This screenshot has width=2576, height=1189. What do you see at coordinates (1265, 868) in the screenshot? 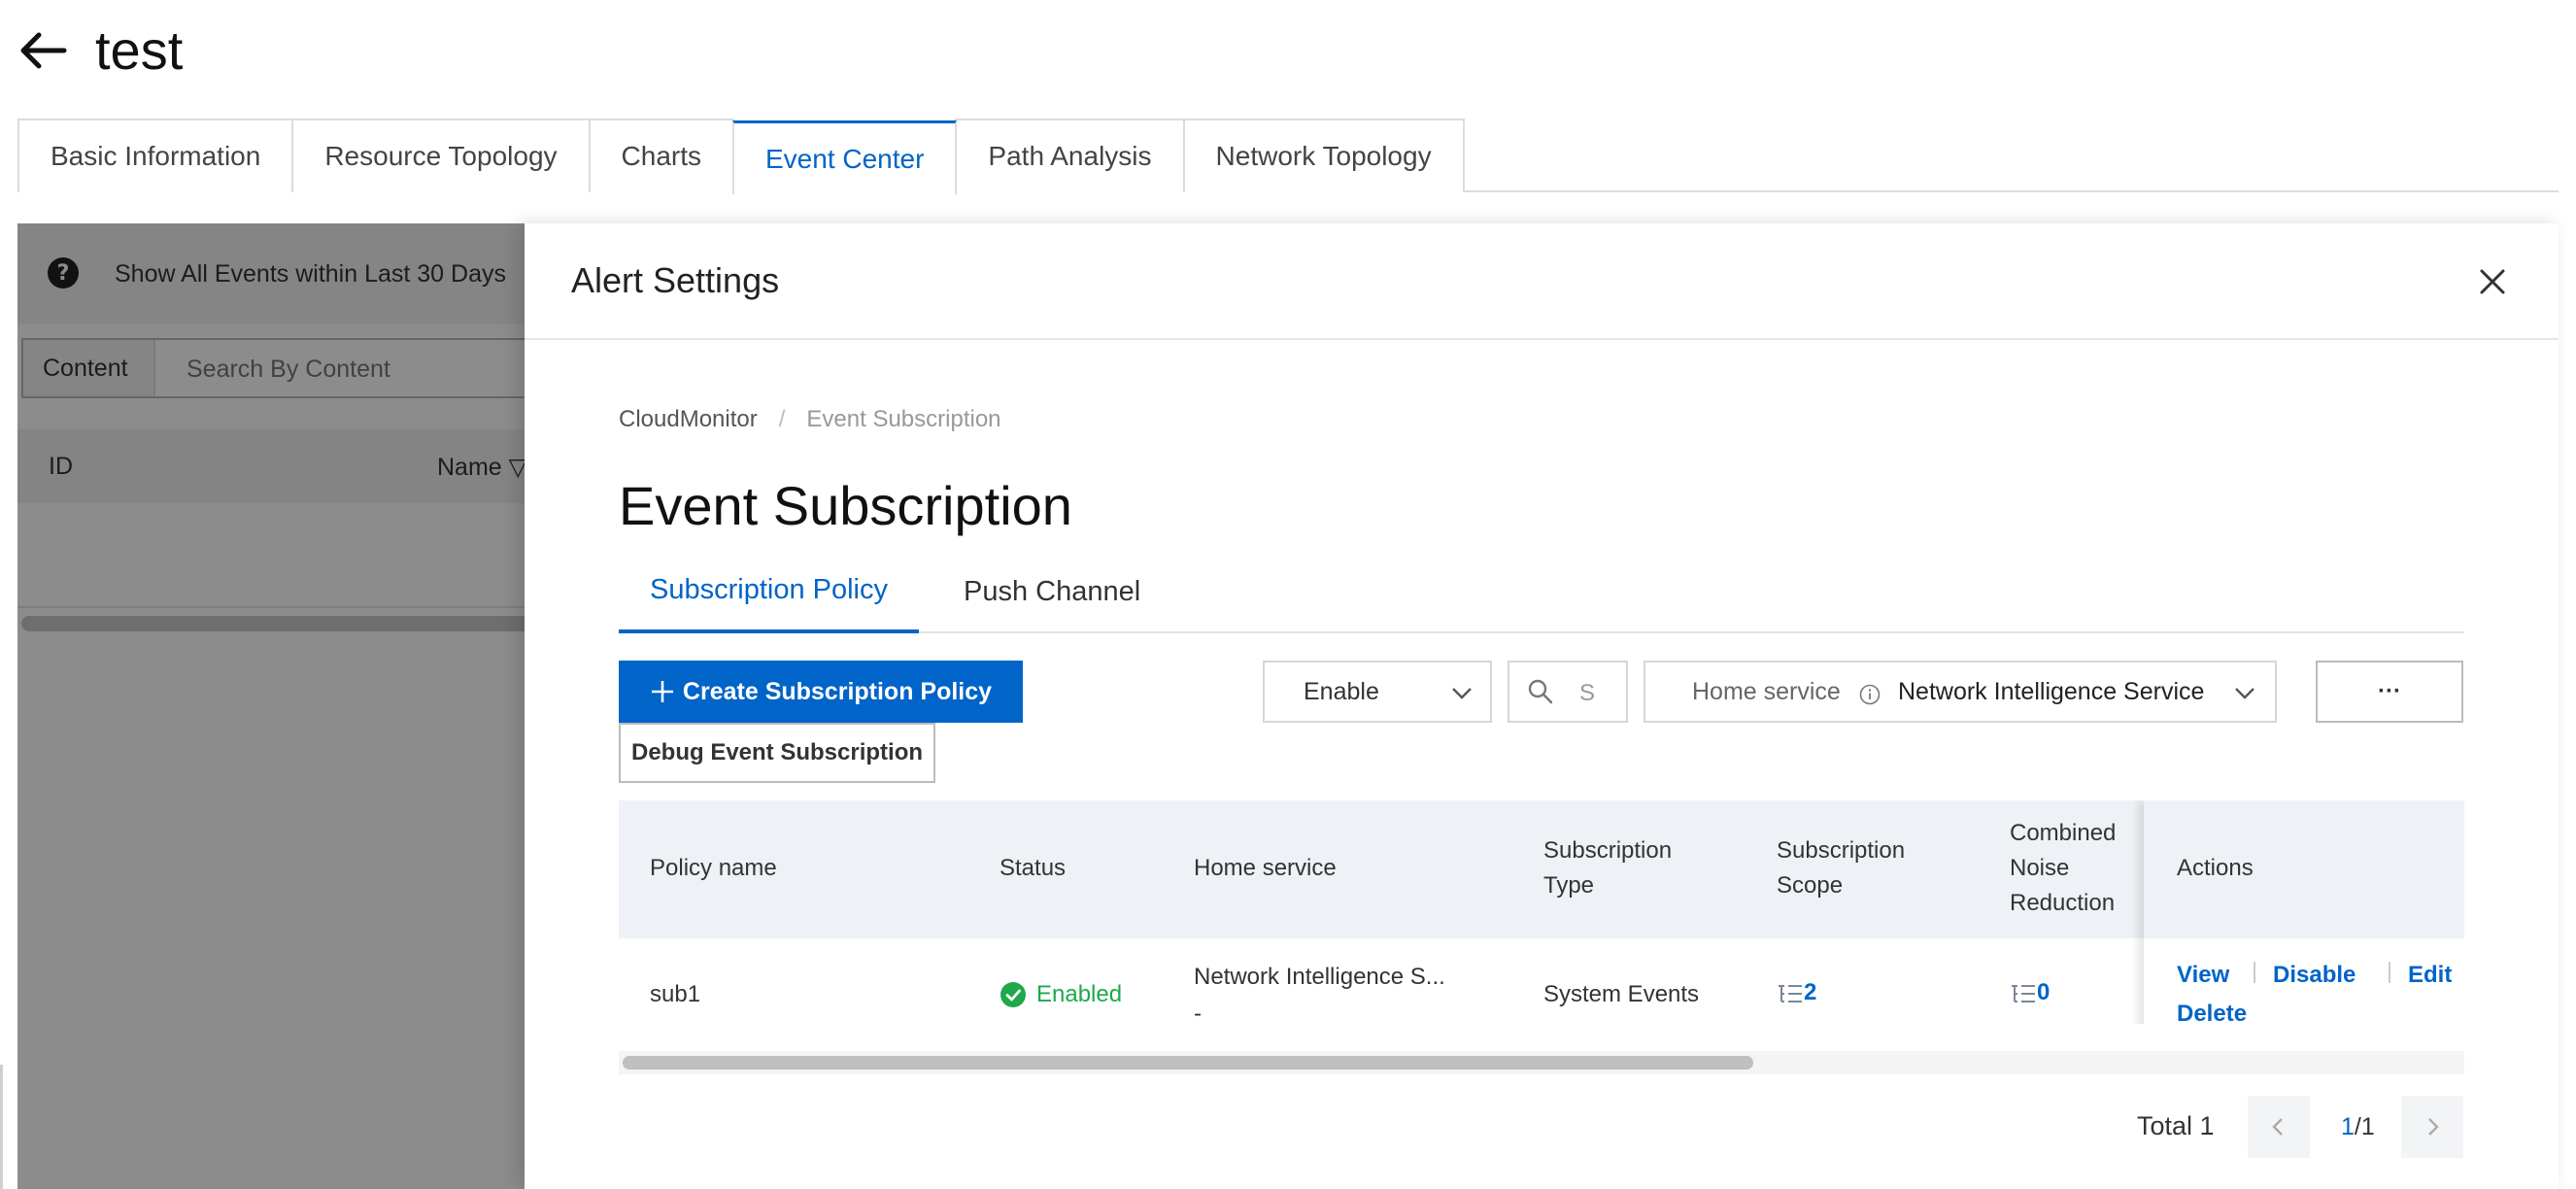
I see `column-home-service: Home service` at bounding box center [1265, 868].